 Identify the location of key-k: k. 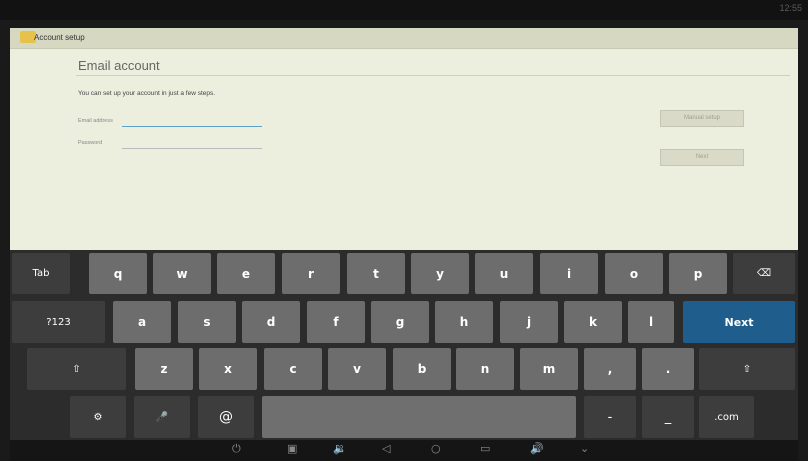
(593, 322).